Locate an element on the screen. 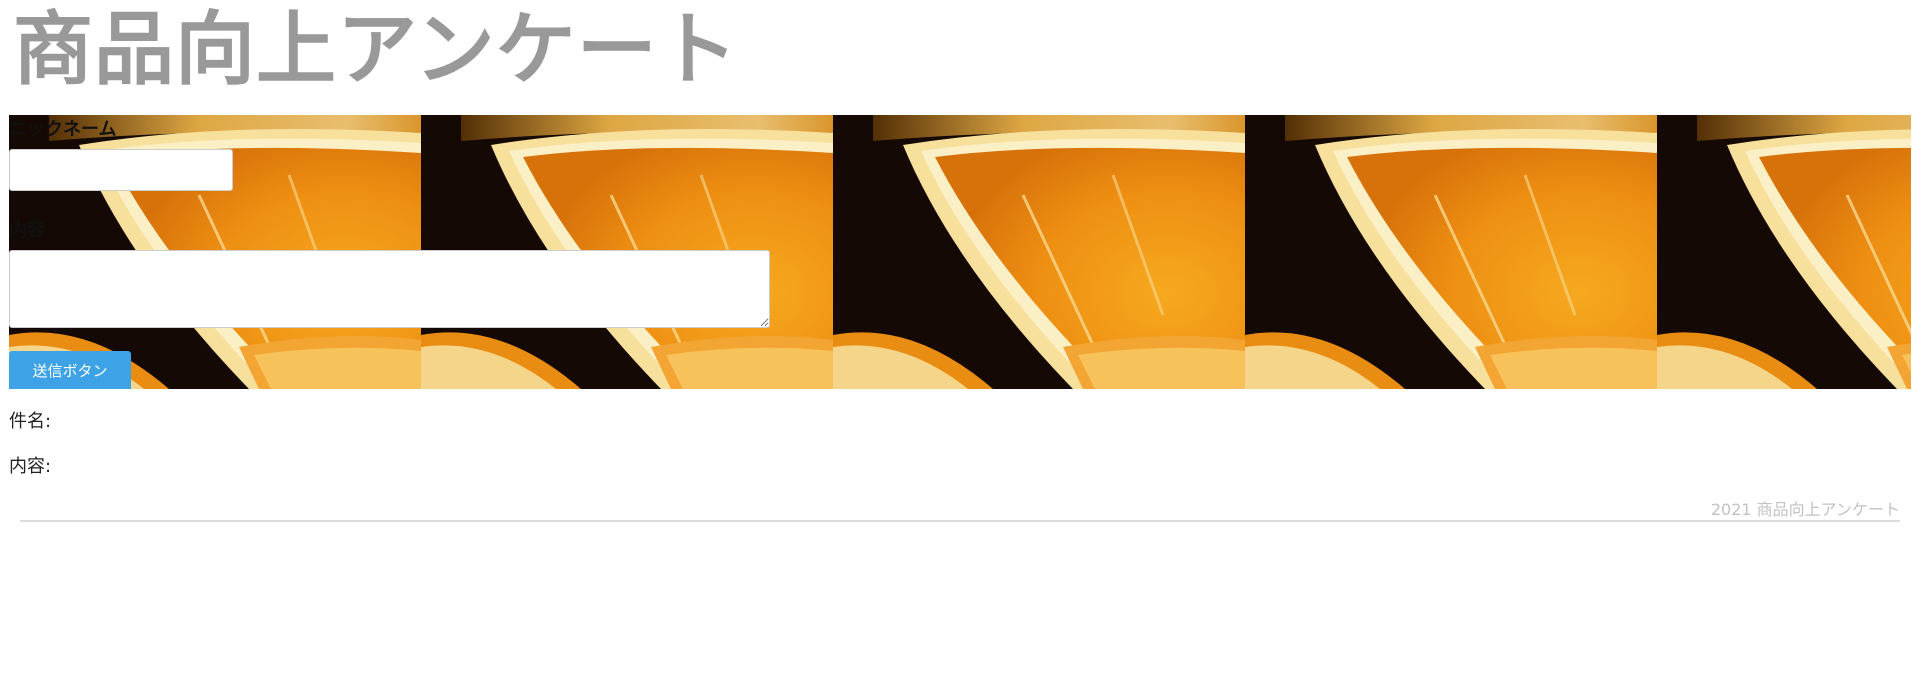 This screenshot has width=1920, height=692. nickname-label: ニックネーム is located at coordinates (63, 129).